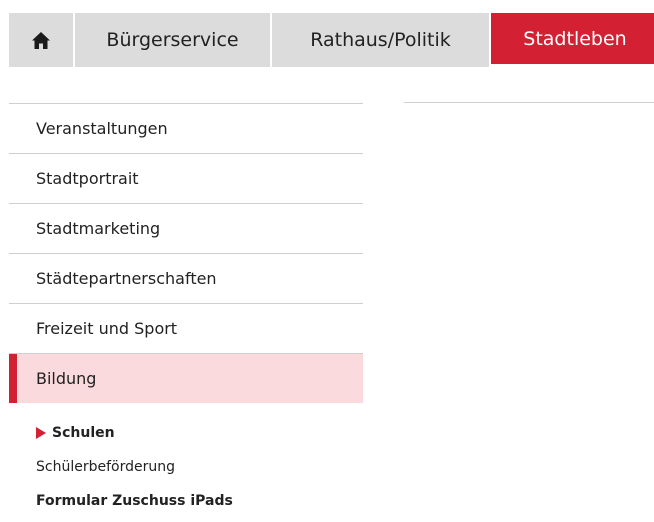 The height and width of the screenshot is (522, 654). Describe the element at coordinates (134, 501) in the screenshot. I see `submenu-item-label: Formular Zuschuss iPads` at that location.